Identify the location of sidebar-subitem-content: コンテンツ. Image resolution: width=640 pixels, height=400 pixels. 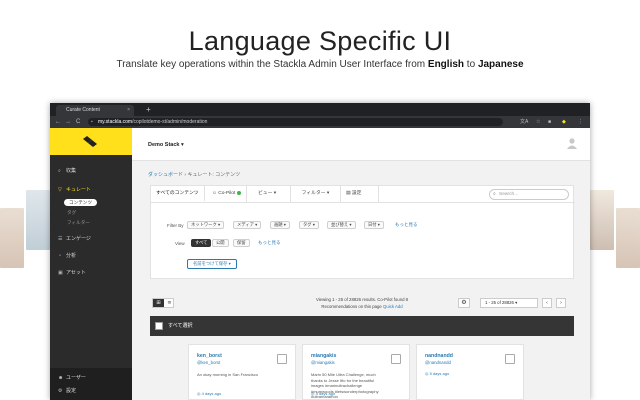
(80, 202).